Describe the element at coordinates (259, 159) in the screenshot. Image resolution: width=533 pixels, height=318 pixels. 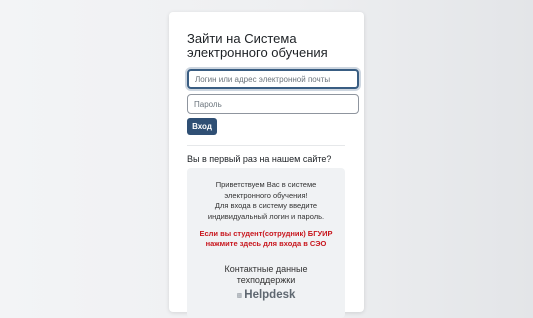
I see `first-time-heading: Вы в первый раз на нашем сайте?` at that location.